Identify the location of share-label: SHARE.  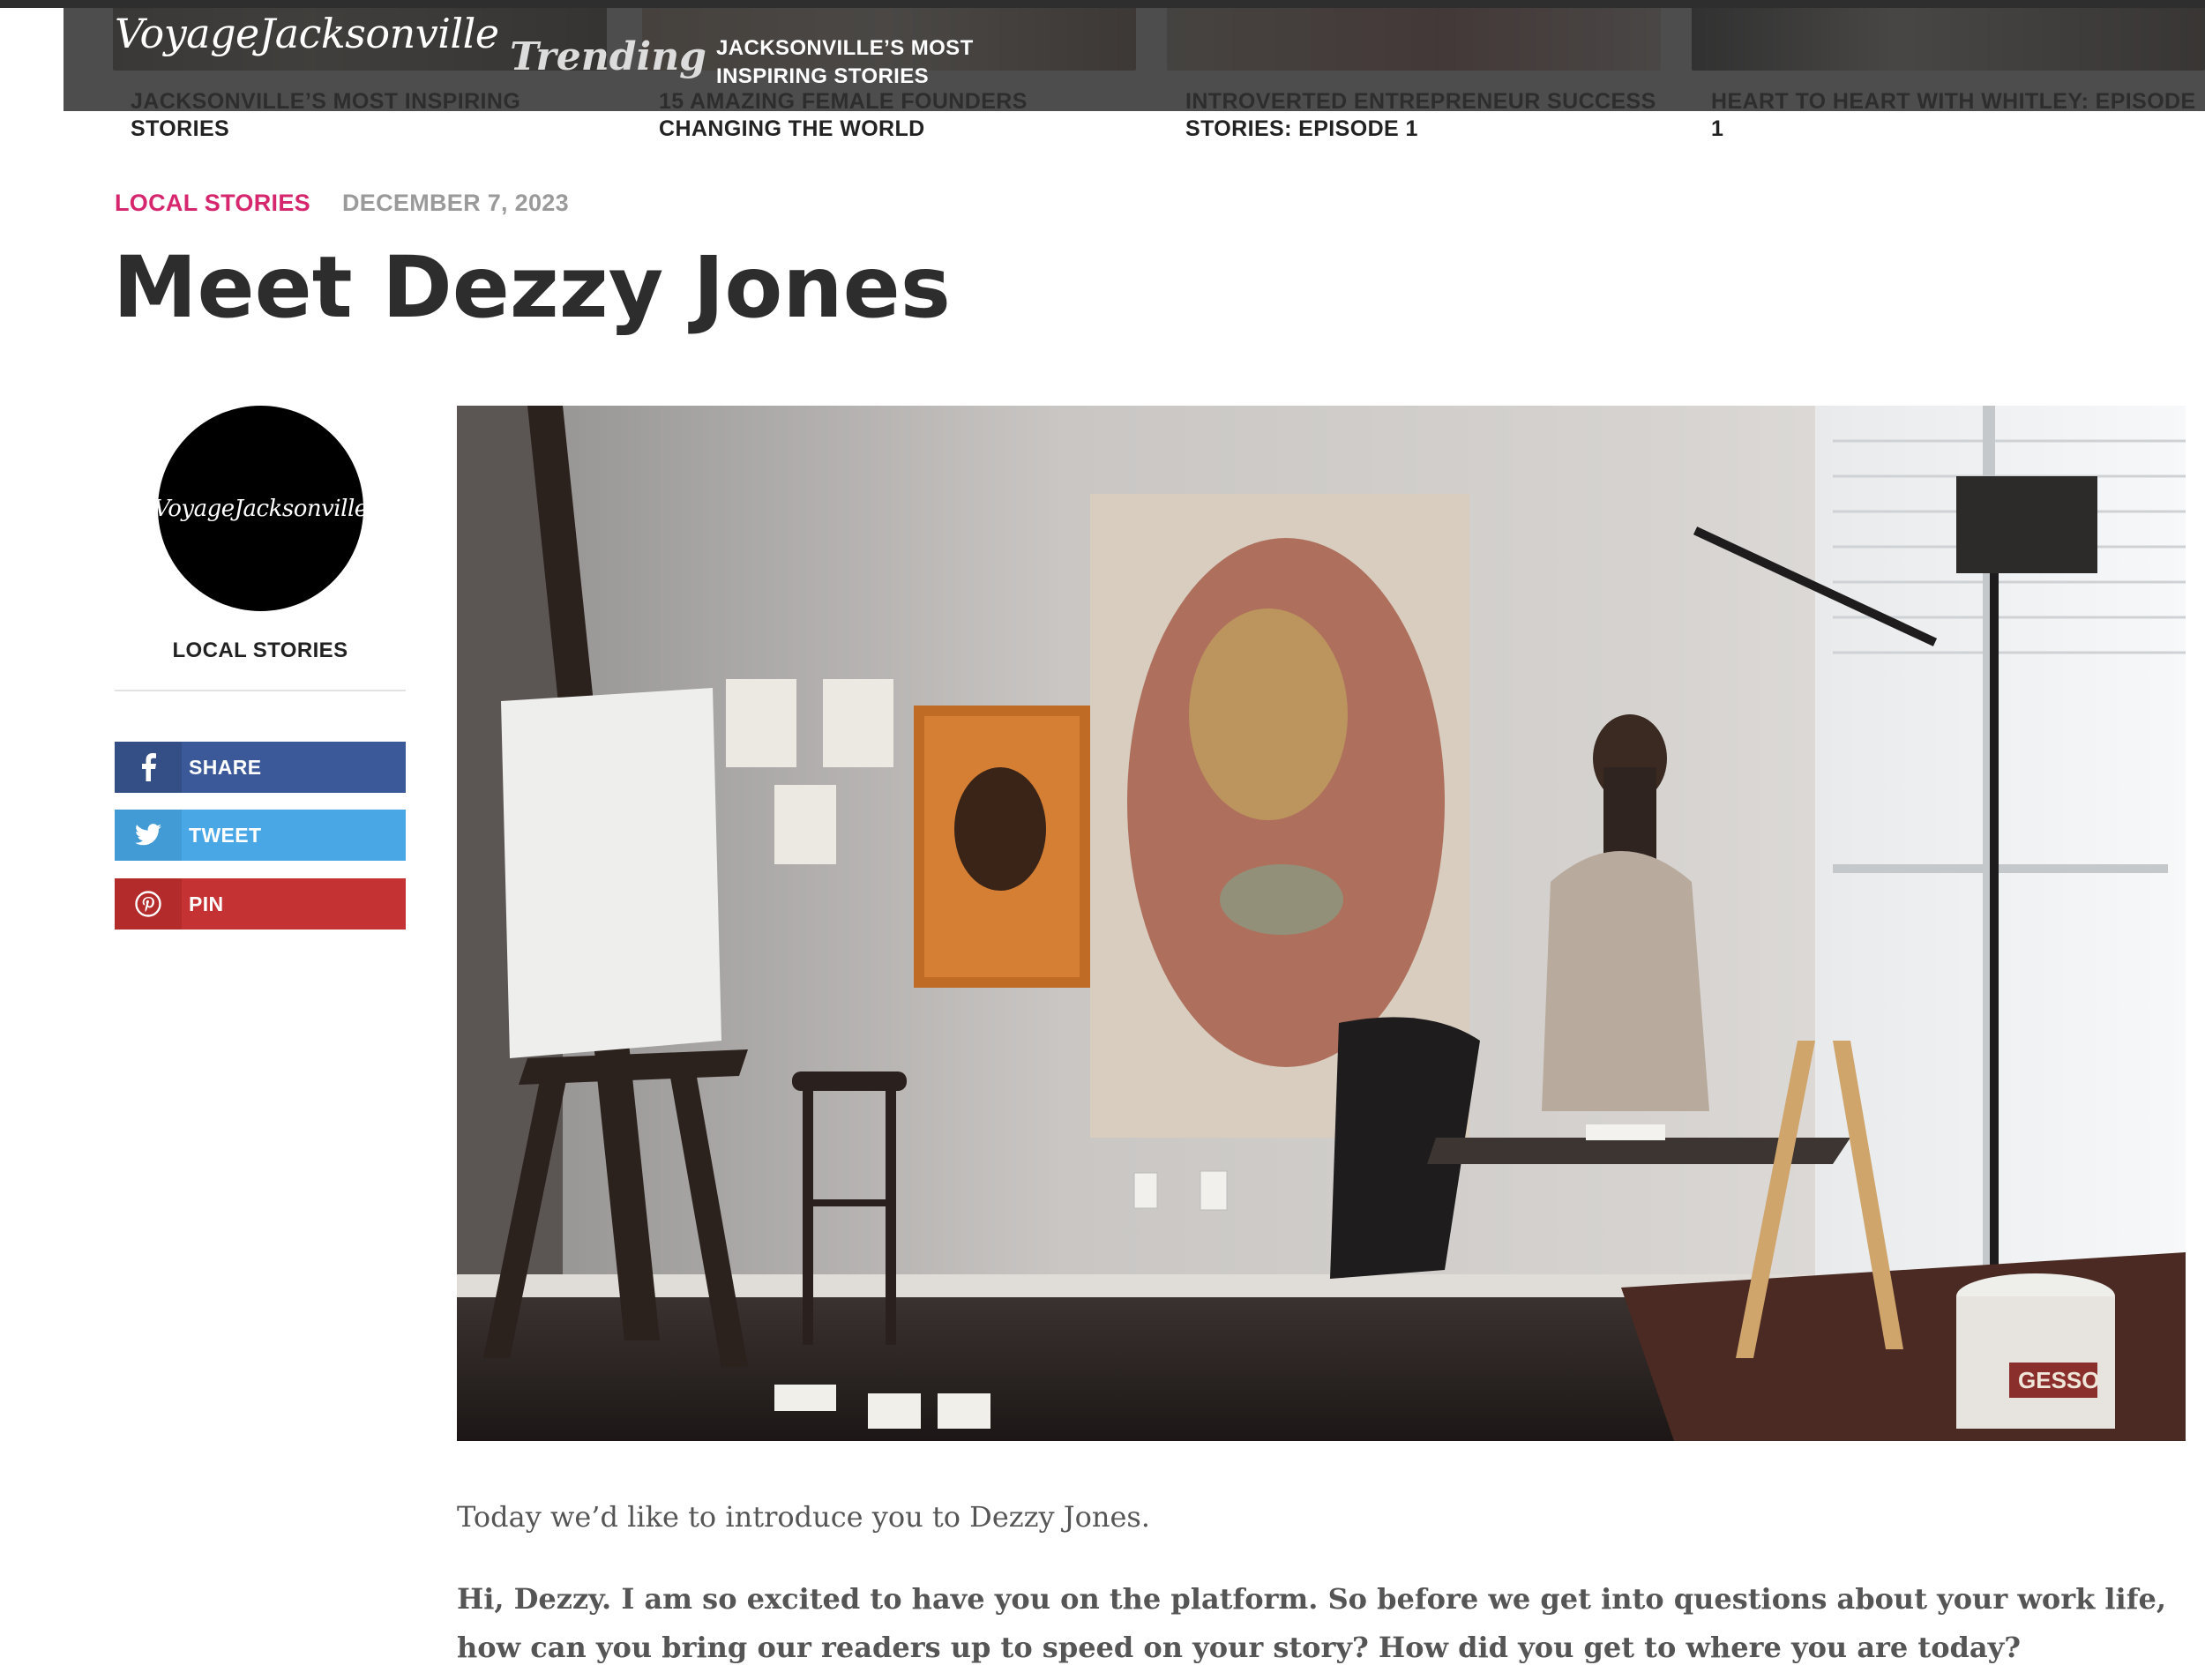
(225, 767).